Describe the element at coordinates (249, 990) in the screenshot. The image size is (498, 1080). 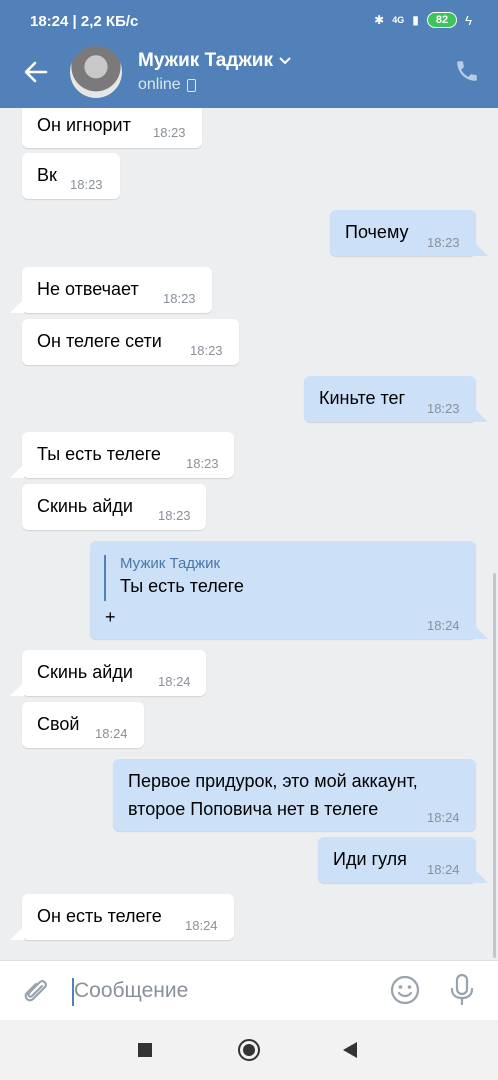
I see `composer-bar: Сообщение` at that location.